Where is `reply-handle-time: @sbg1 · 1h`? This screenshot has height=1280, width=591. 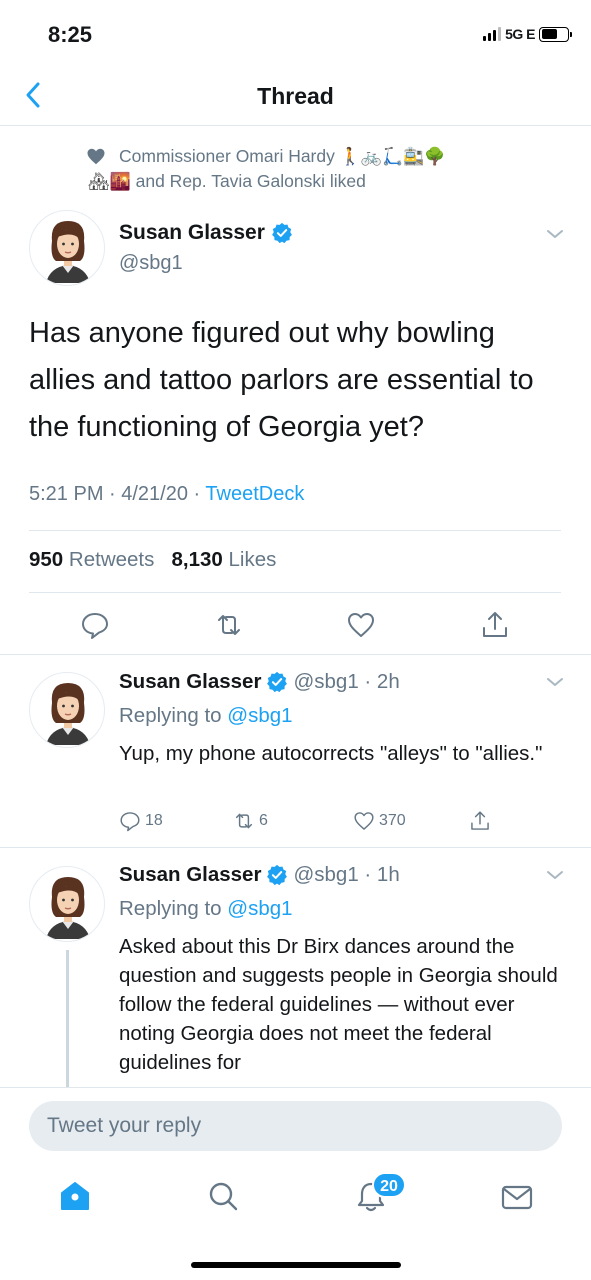 reply-handle-time: @sbg1 · 1h is located at coordinates (346, 874).